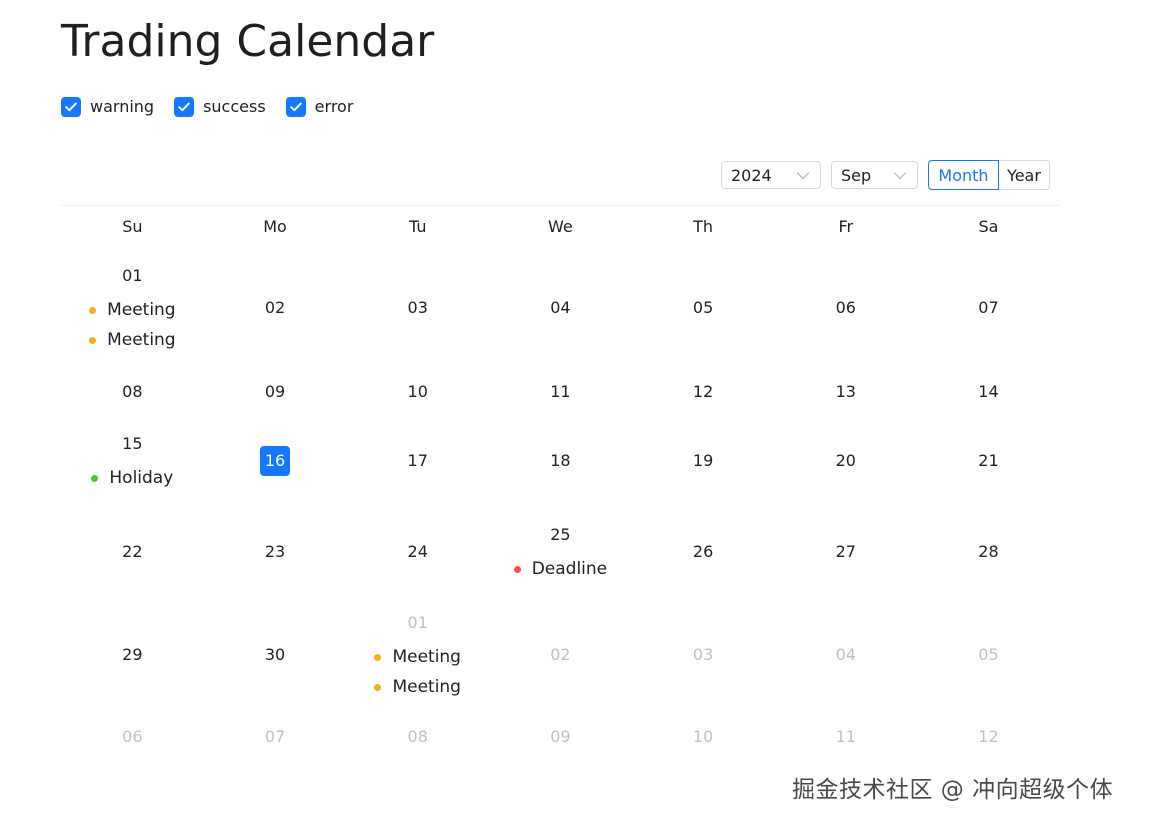 Image resolution: width=1151 pixels, height=827 pixels. I want to click on day-number: 30, so click(275, 655).